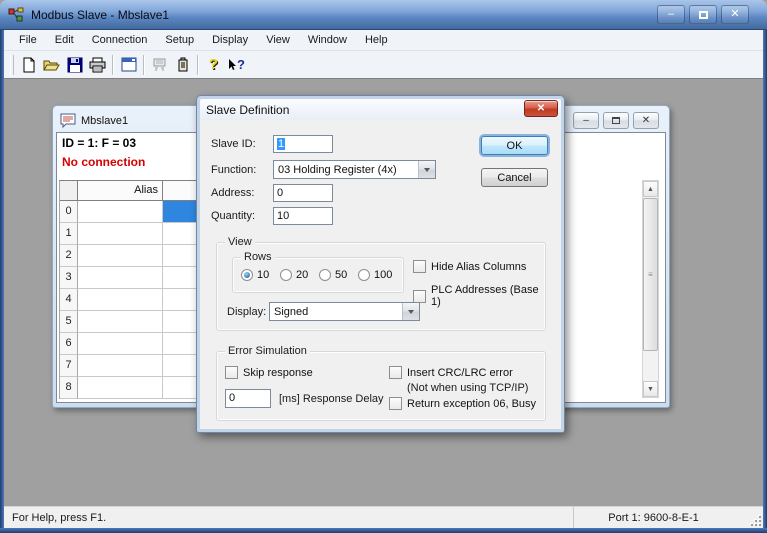 The width and height of the screenshot is (767, 533). What do you see at coordinates (28, 40) in the screenshot?
I see `menu-file: File` at bounding box center [28, 40].